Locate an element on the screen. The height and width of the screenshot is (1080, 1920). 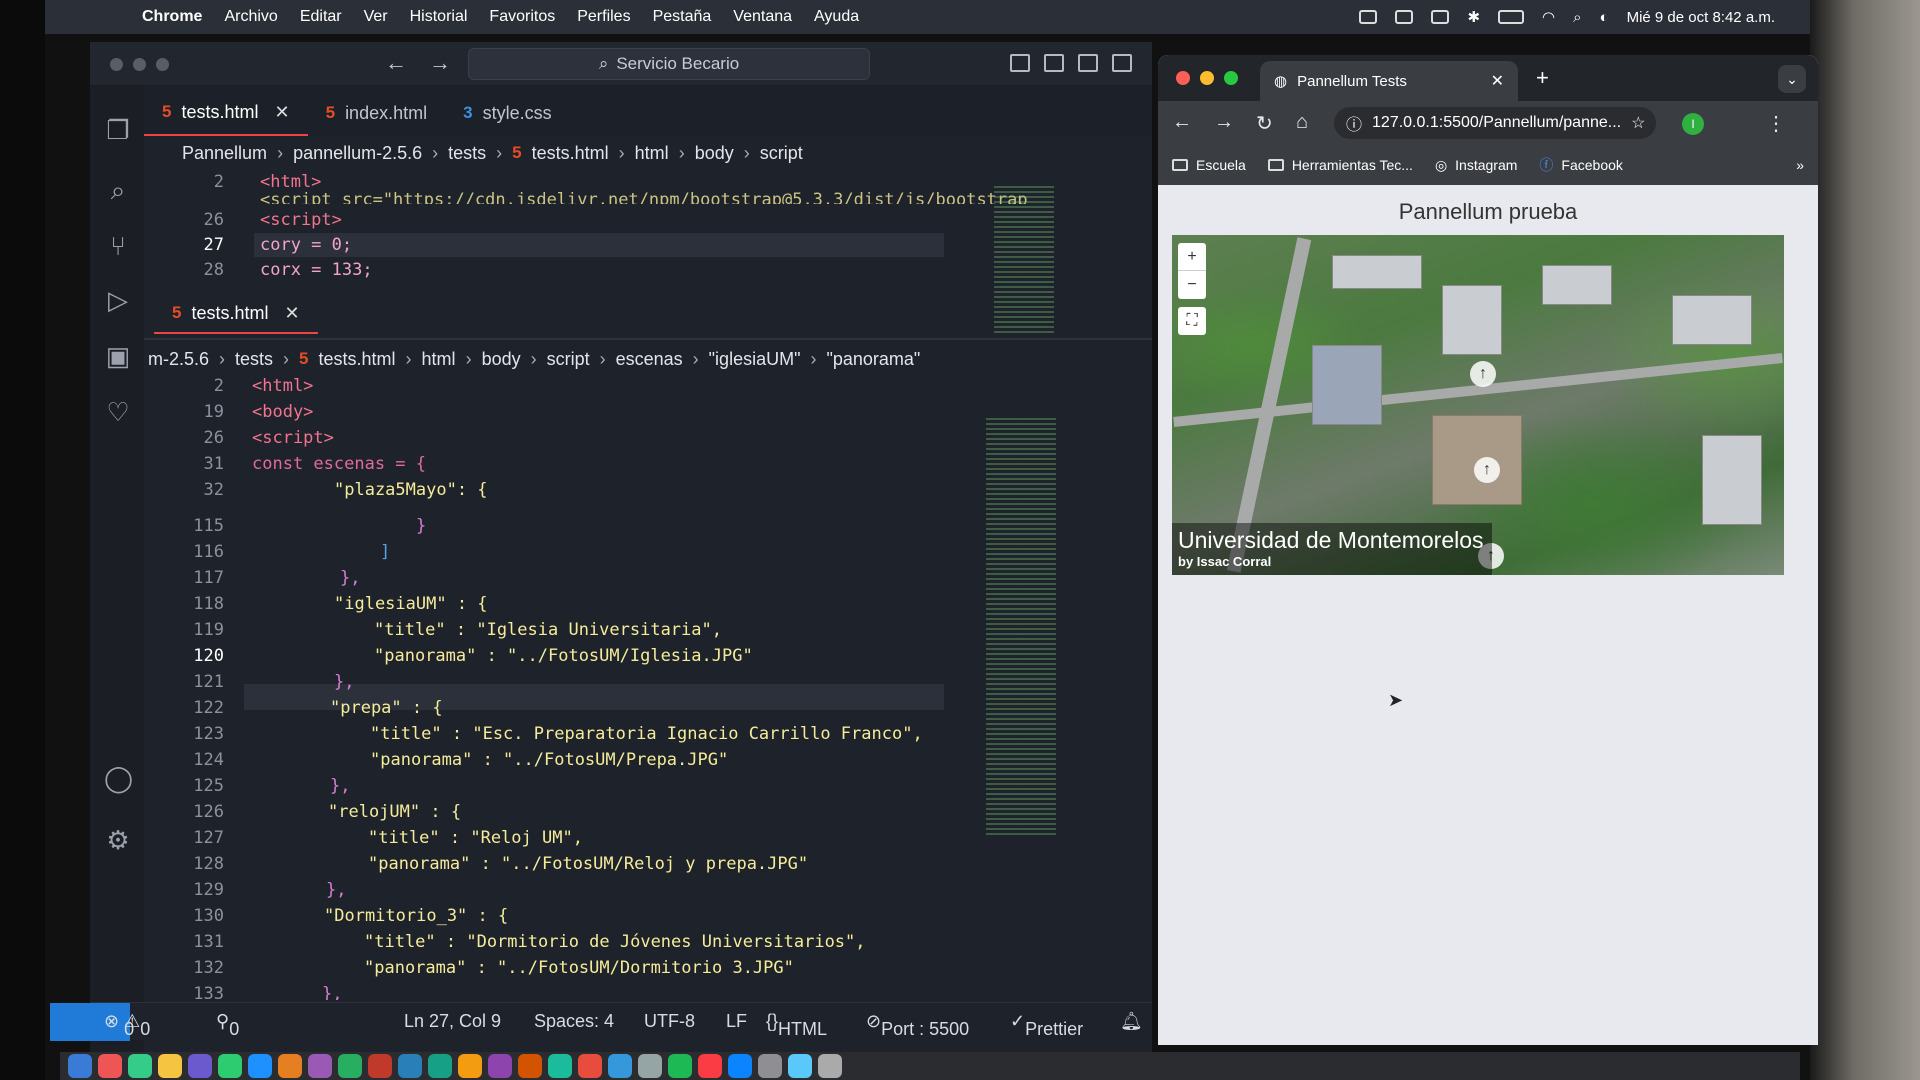
chrome-icon is located at coordinates (170, 1066).